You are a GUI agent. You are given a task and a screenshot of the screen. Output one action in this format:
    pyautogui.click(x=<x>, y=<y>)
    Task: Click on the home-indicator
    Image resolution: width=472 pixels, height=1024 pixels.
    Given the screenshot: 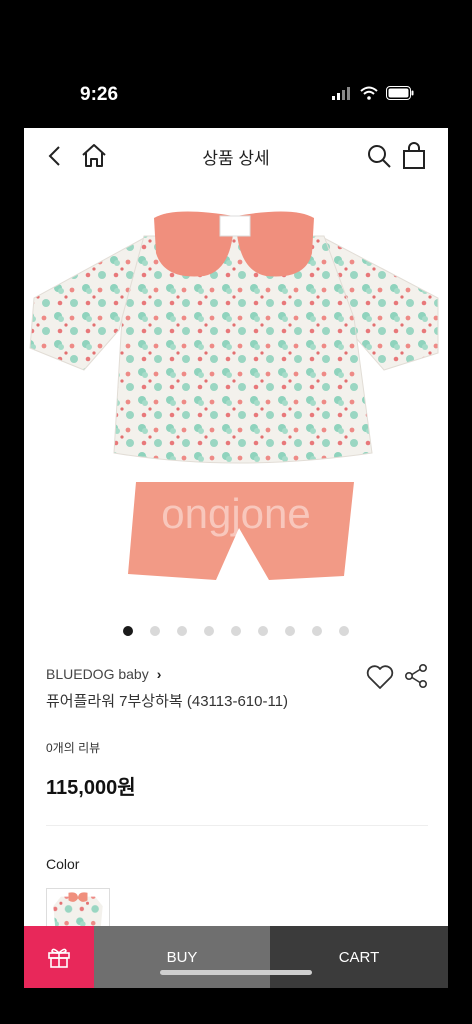 What is the action you would take?
    pyautogui.click(x=236, y=972)
    